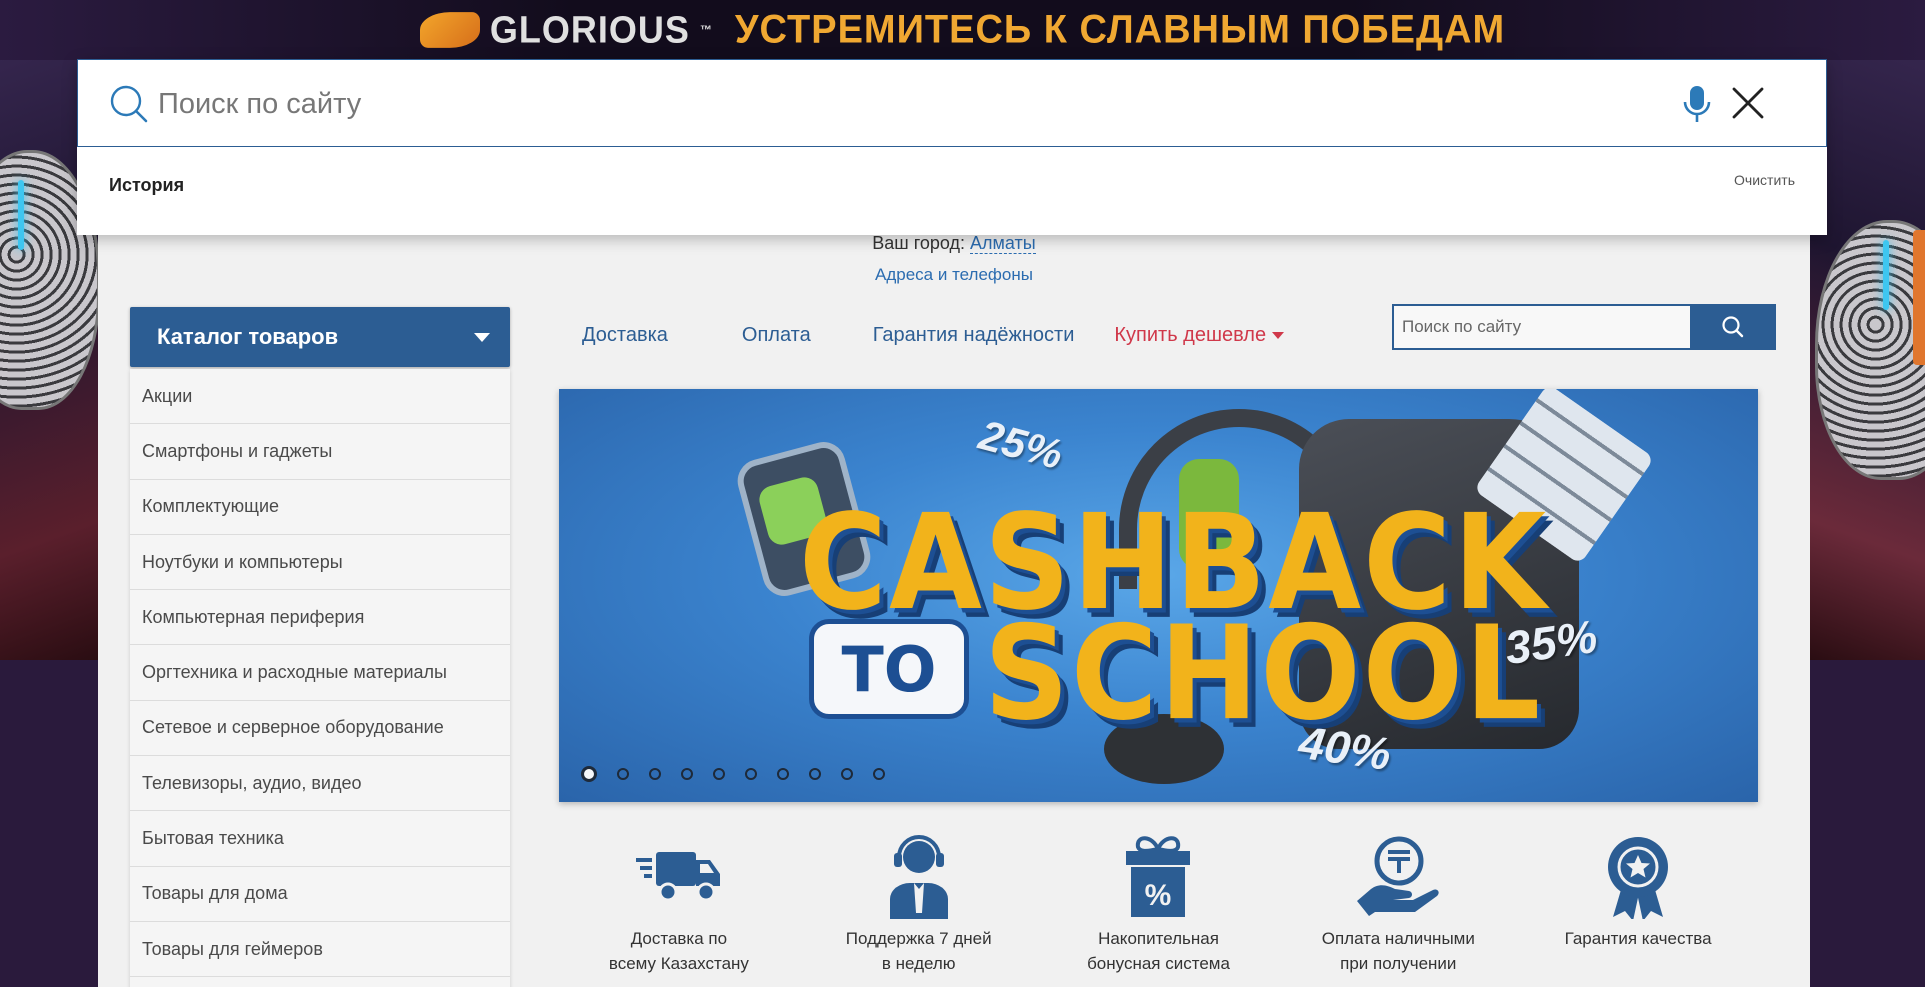 This screenshot has width=1925, height=987. I want to click on catalog-button: Каталог товаров, so click(320, 337).